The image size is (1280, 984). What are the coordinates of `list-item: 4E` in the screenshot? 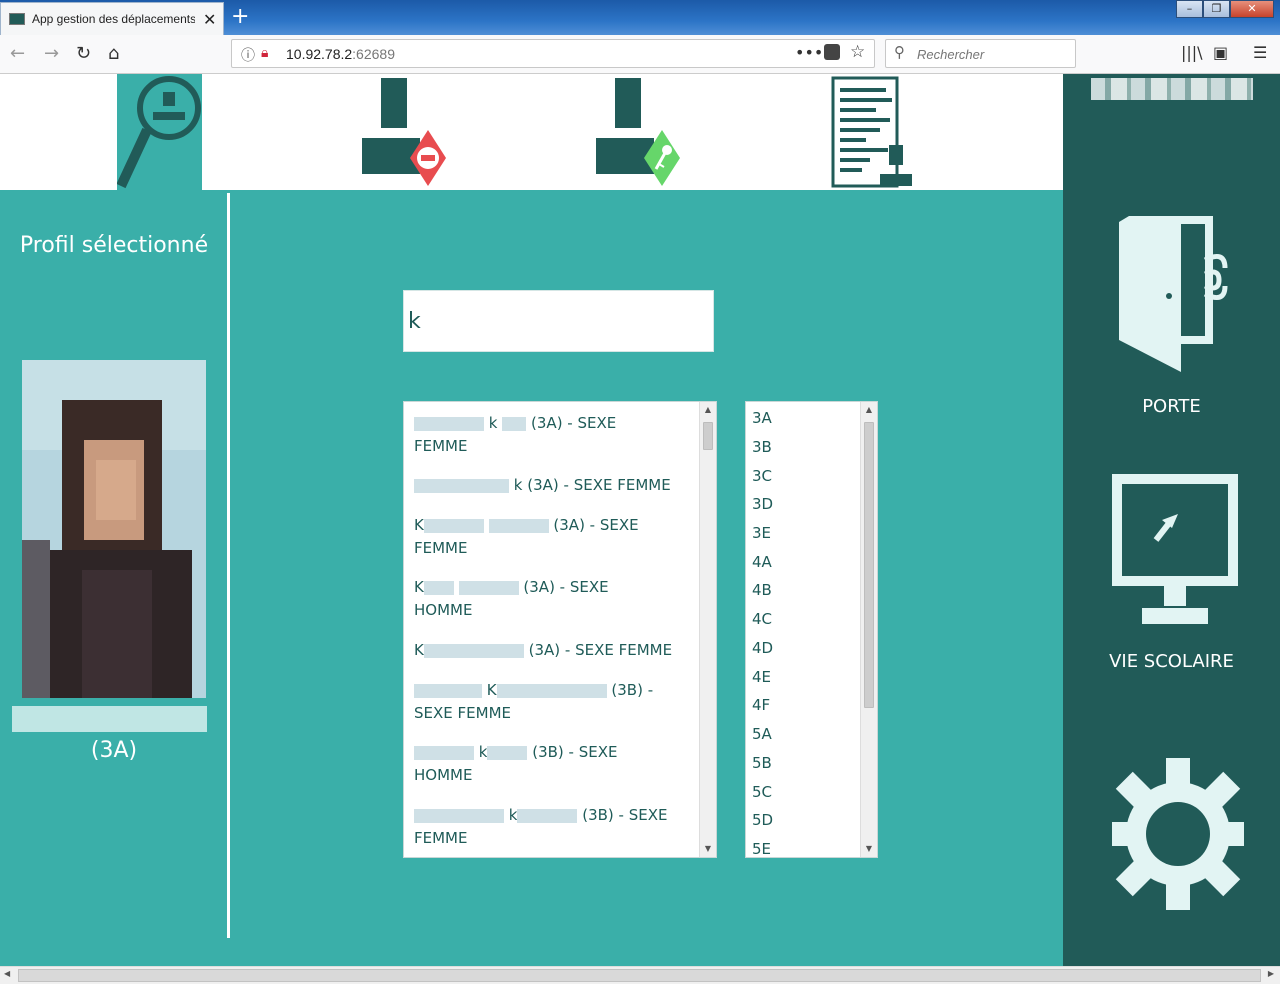 It's located at (761, 677).